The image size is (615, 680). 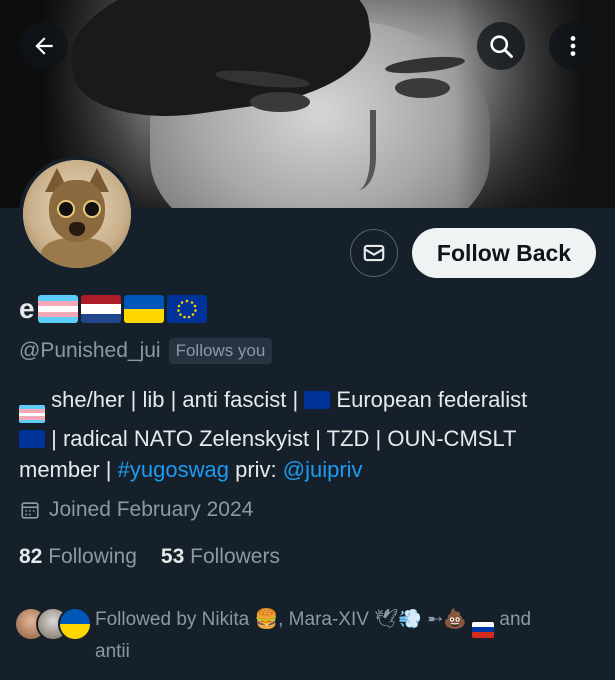 I want to click on joined-date: Joined February 2024, so click(x=136, y=510).